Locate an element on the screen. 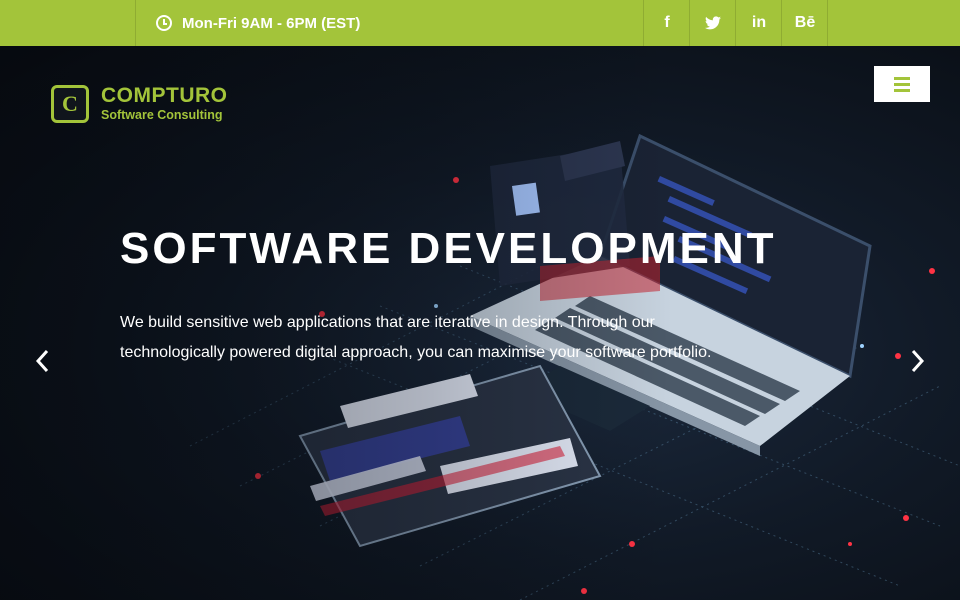 Image resolution: width=960 pixels, height=600 pixels. linkedin-icon: in is located at coordinates (759, 22).